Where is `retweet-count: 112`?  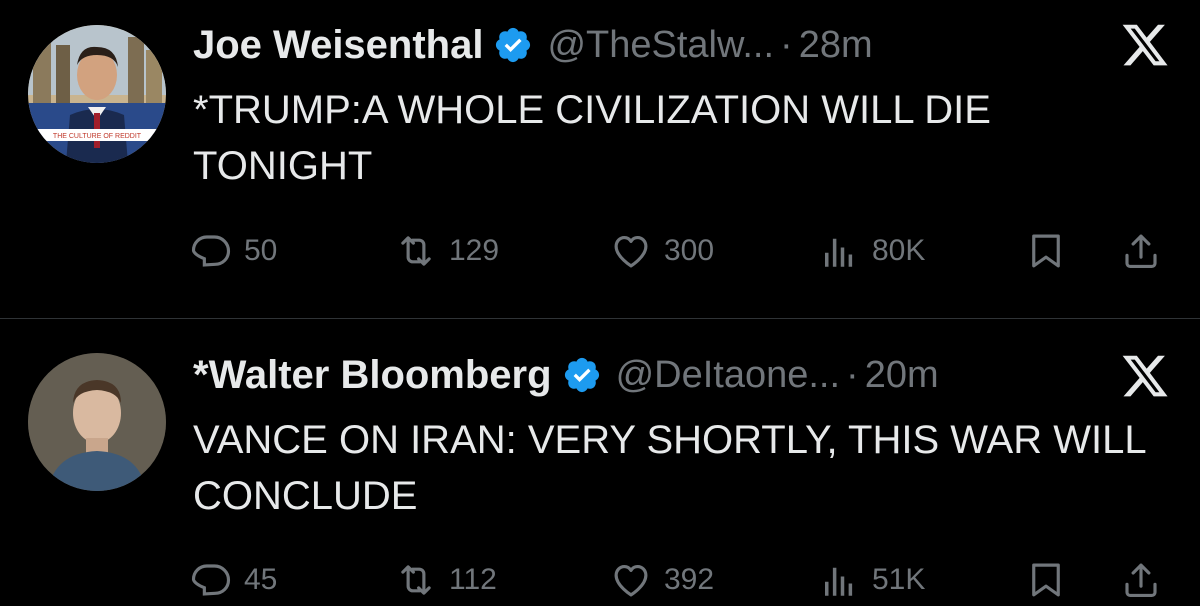 retweet-count: 112 is located at coordinates (473, 579).